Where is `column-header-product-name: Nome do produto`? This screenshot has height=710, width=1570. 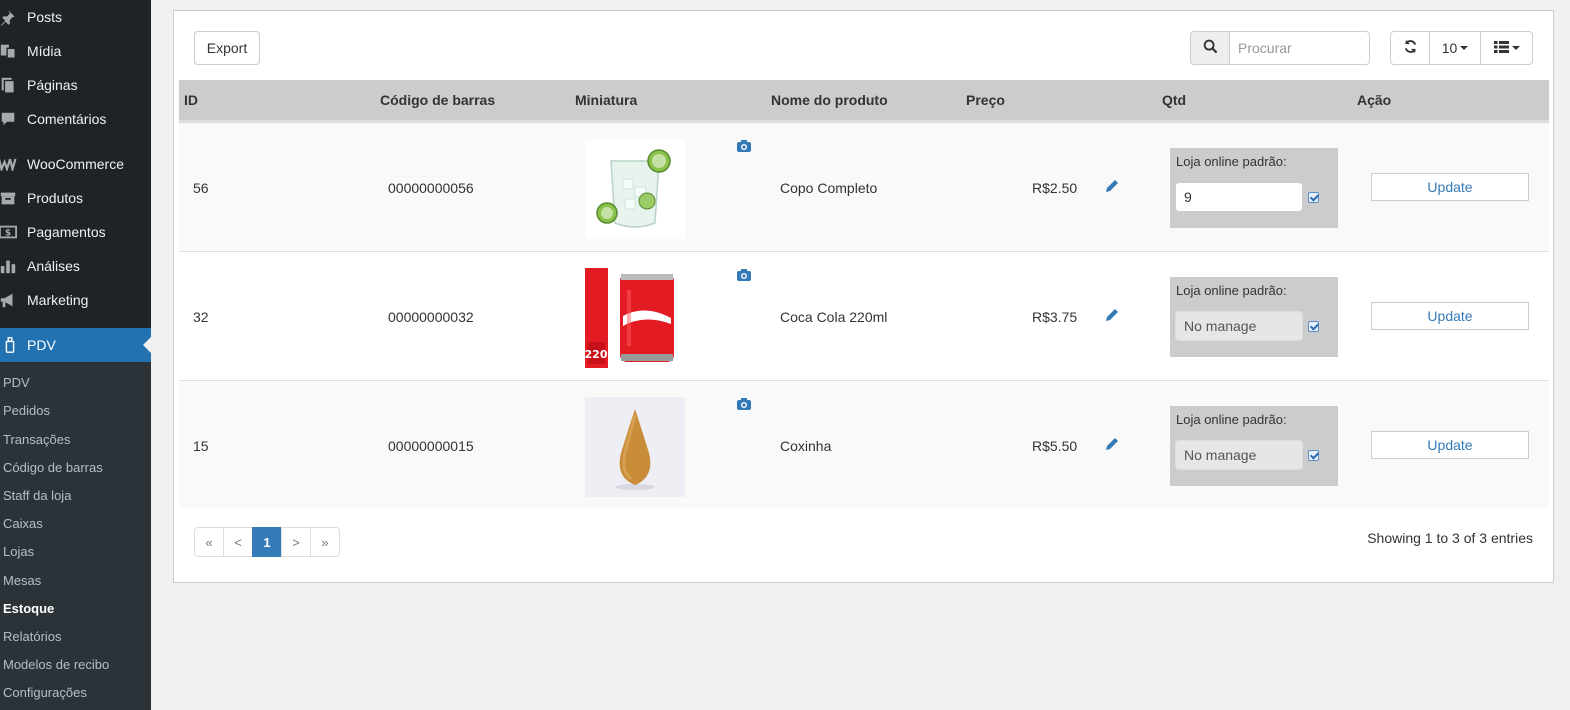
column-header-product-name: Nome do produto is located at coordinates (829, 100).